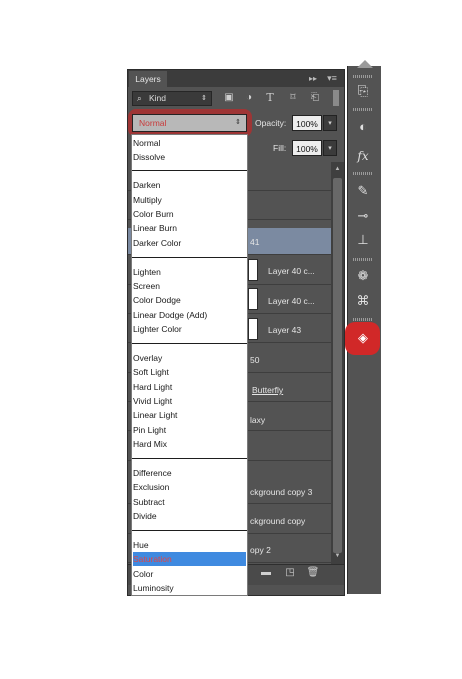 The image size is (462, 679). What do you see at coordinates (172, 98) in the screenshot?
I see `filter-kind-select: ⌕ Kind ⇕` at bounding box center [172, 98].